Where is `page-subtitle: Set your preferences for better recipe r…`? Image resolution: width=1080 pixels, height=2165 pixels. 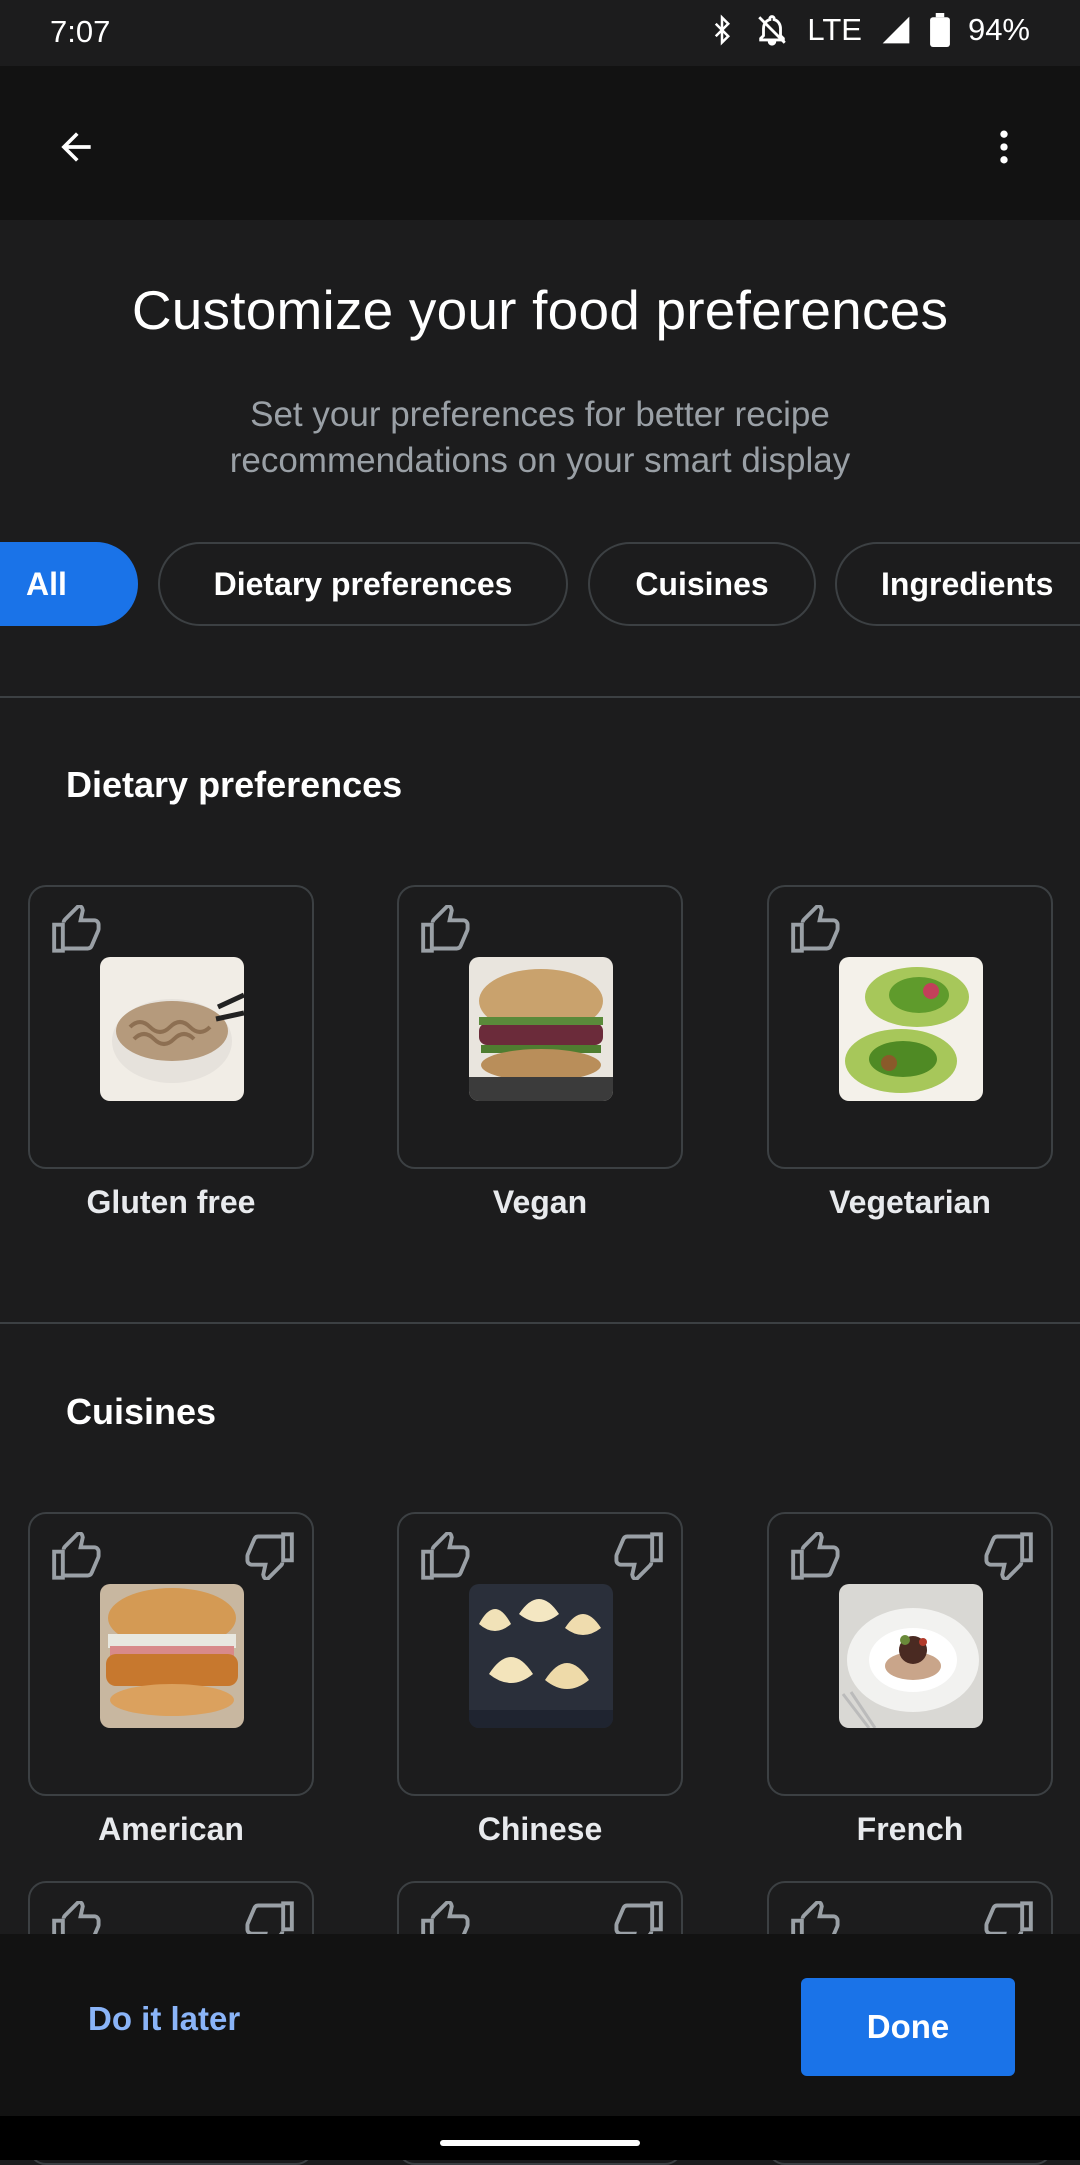 page-subtitle: Set your preferences for better recipe r… is located at coordinates (540, 437).